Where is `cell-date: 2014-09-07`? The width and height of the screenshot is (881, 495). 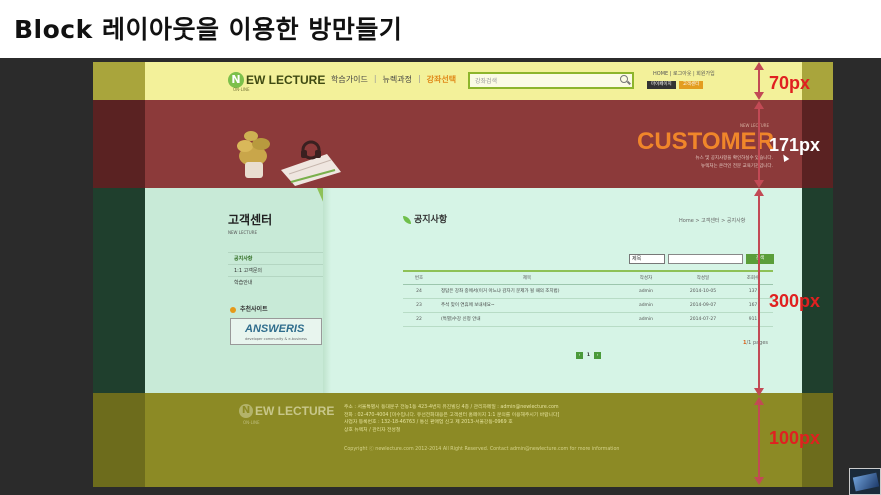 cell-date: 2014-09-07 is located at coordinates (703, 305).